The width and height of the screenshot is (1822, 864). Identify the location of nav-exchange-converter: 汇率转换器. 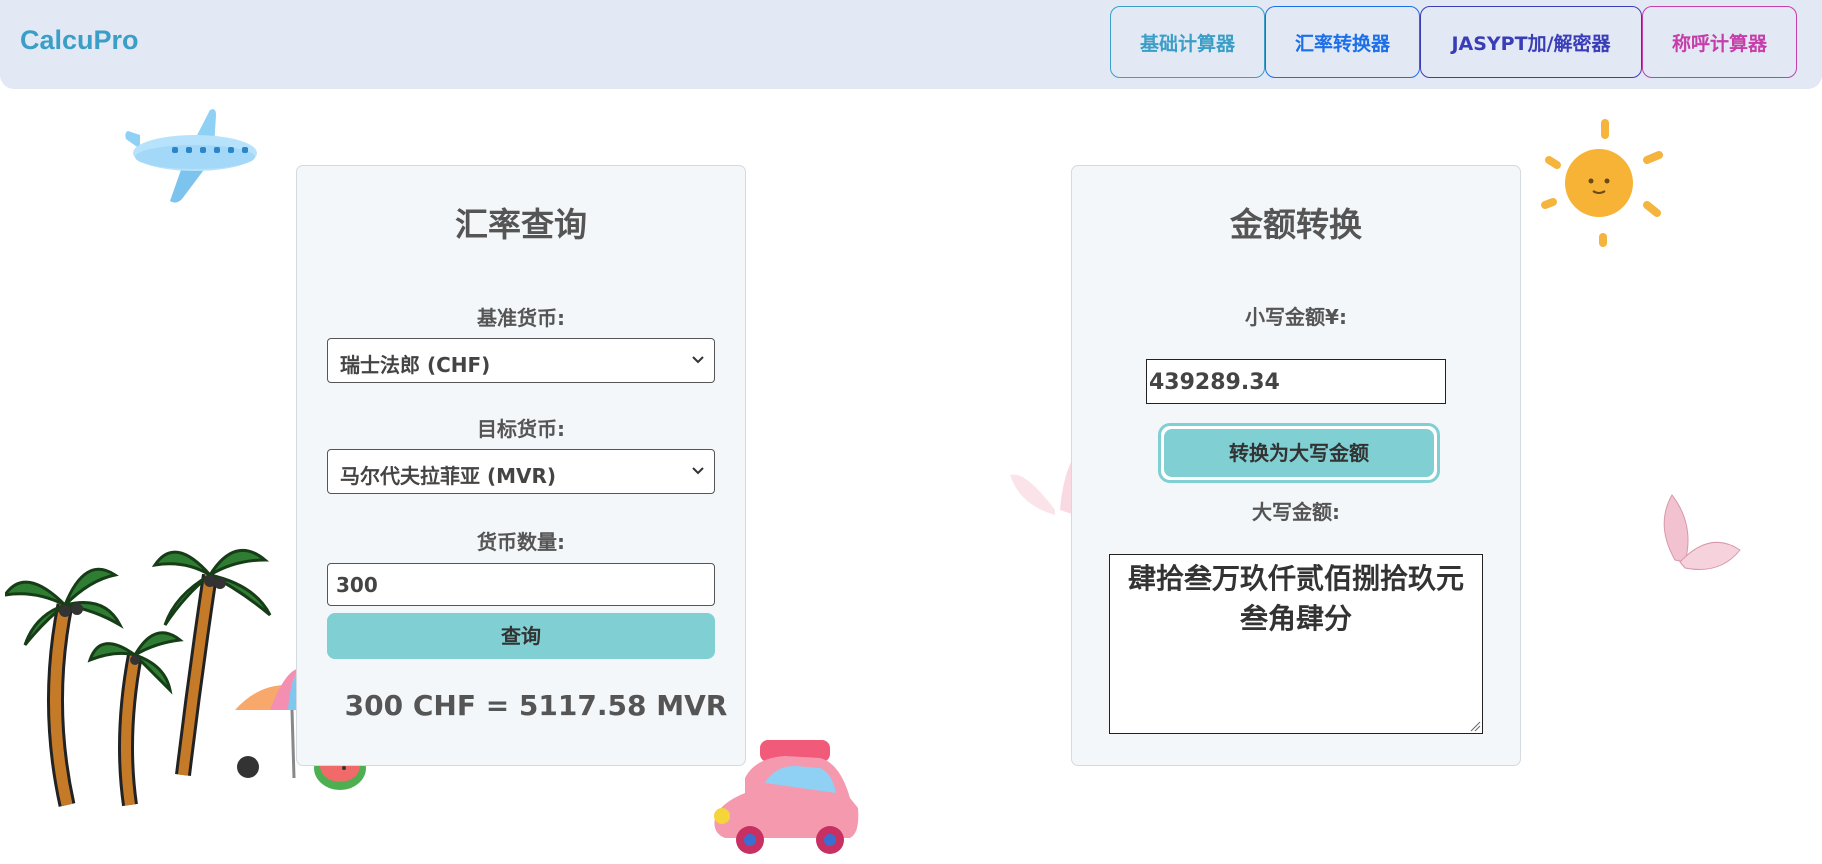
(1342, 42).